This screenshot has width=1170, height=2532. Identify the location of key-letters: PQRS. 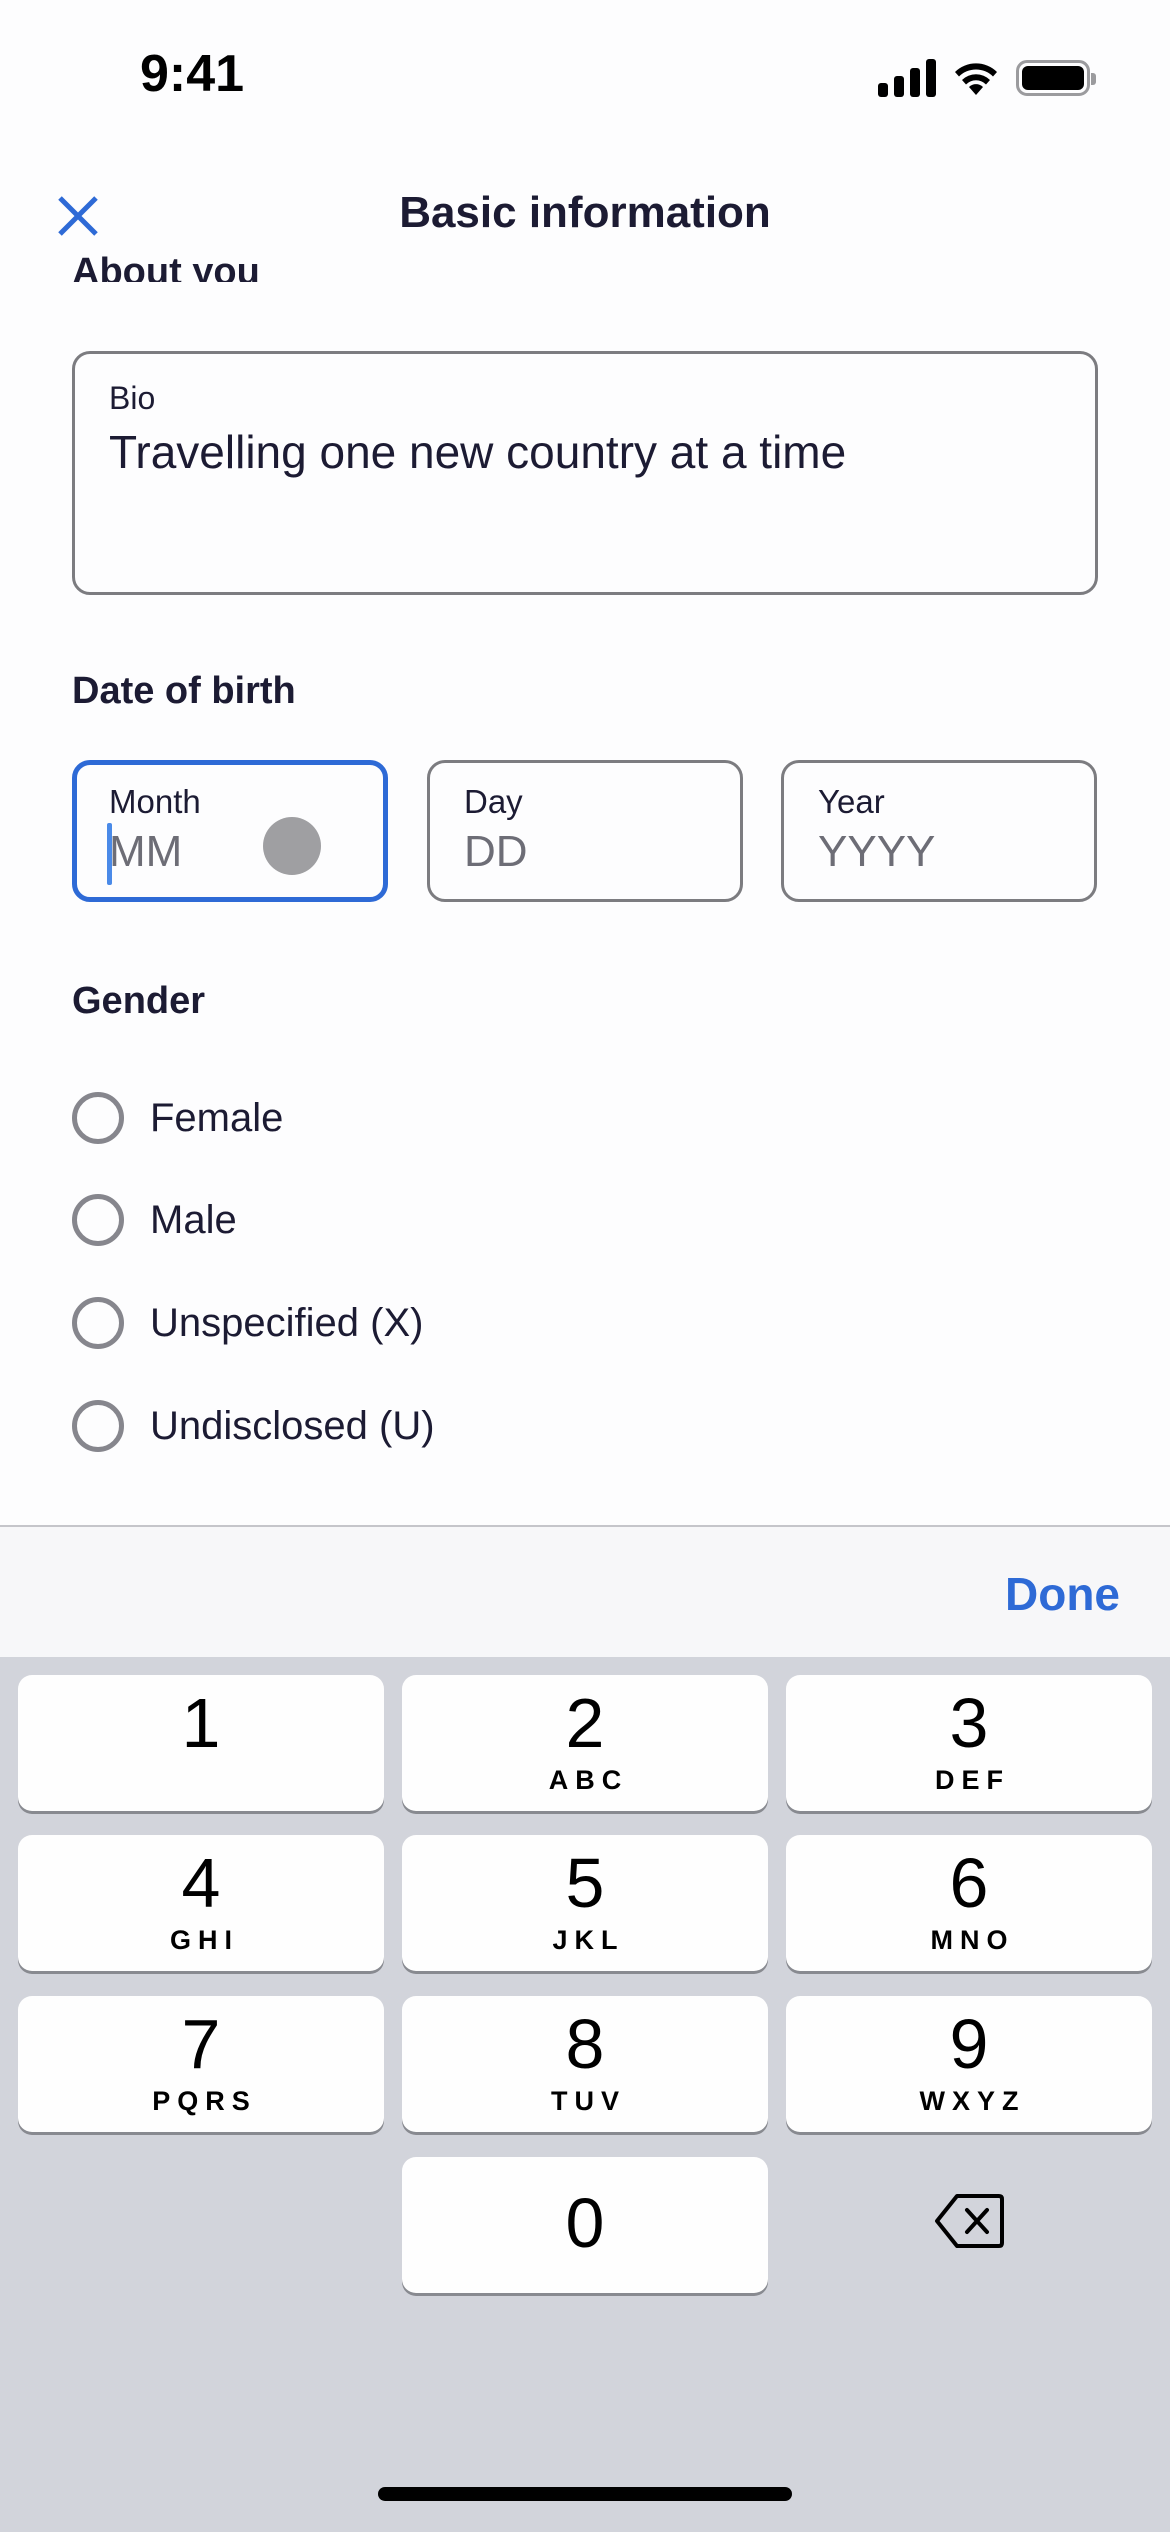
(204, 2101).